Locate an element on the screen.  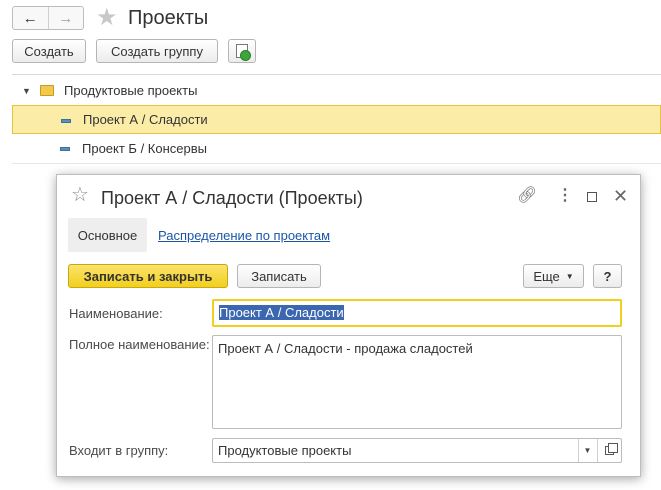
page-title: Проекты is located at coordinates (168, 18).